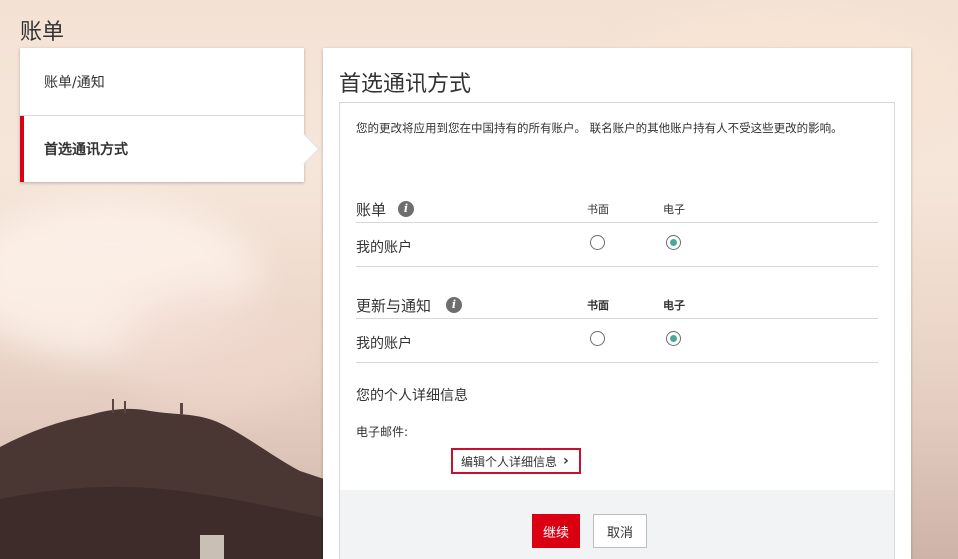  I want to click on nav-item-communication-preferences: 首选通讯方式, so click(170, 148).